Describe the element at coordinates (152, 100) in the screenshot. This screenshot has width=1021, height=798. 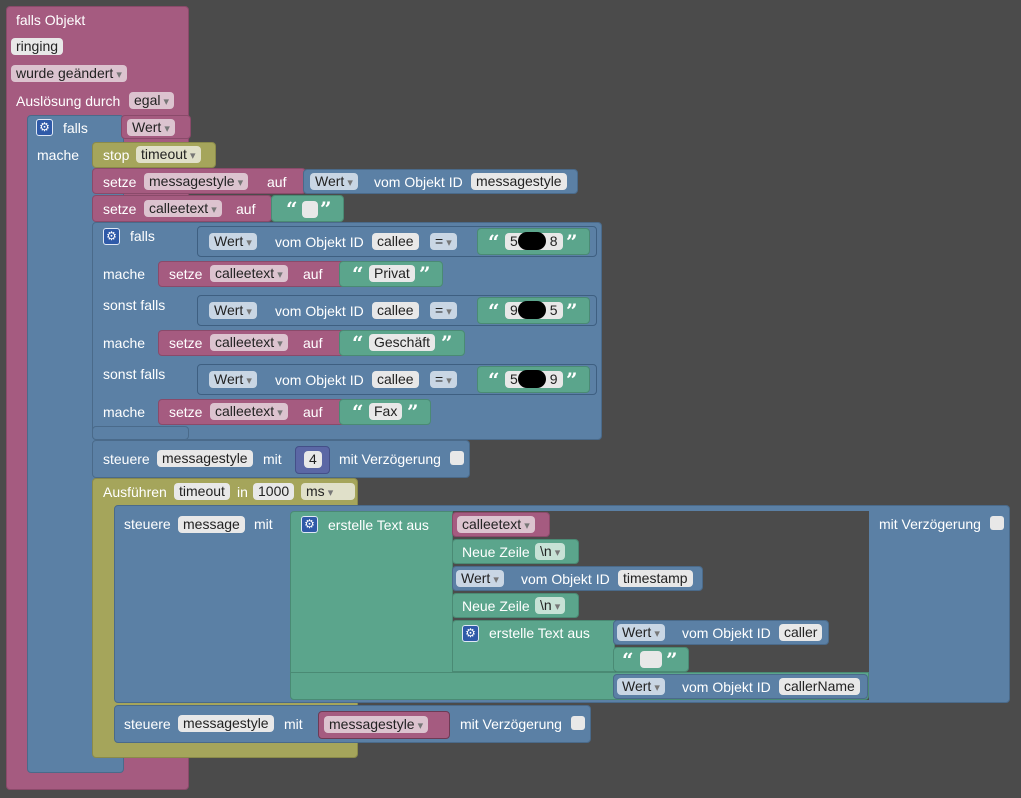
I see `trigger-value-dropdown: egal` at that location.